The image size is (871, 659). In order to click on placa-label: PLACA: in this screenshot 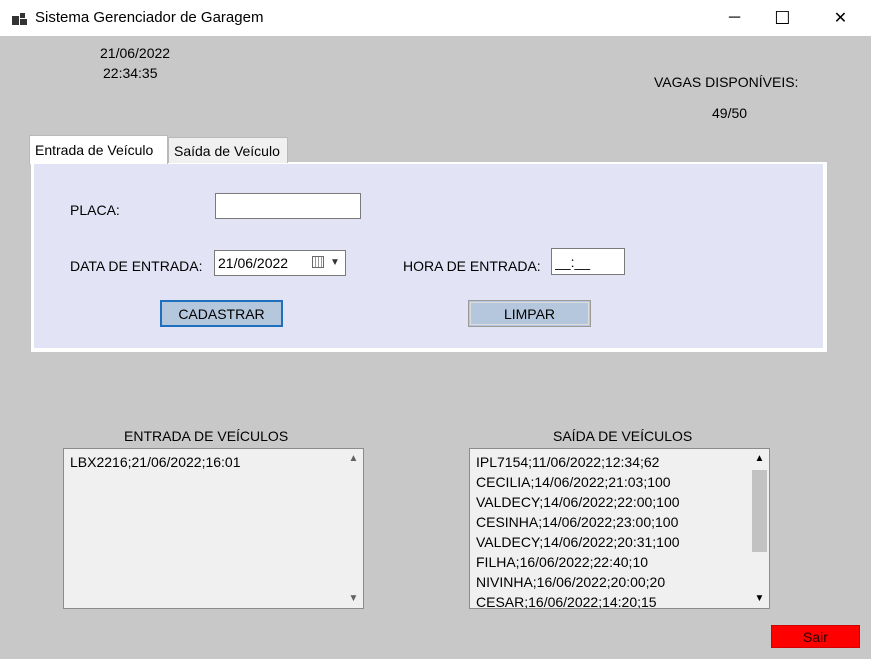, I will do `click(95, 210)`.